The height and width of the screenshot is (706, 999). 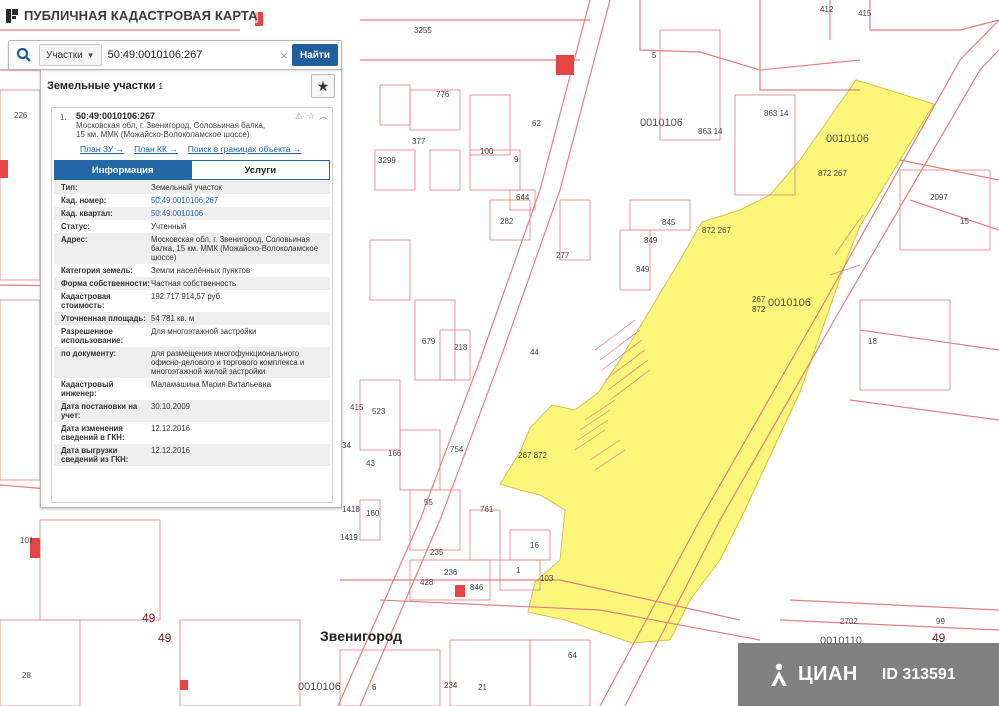 What do you see at coordinates (451, 572) in the screenshot?
I see `svg-text: 236` at bounding box center [451, 572].